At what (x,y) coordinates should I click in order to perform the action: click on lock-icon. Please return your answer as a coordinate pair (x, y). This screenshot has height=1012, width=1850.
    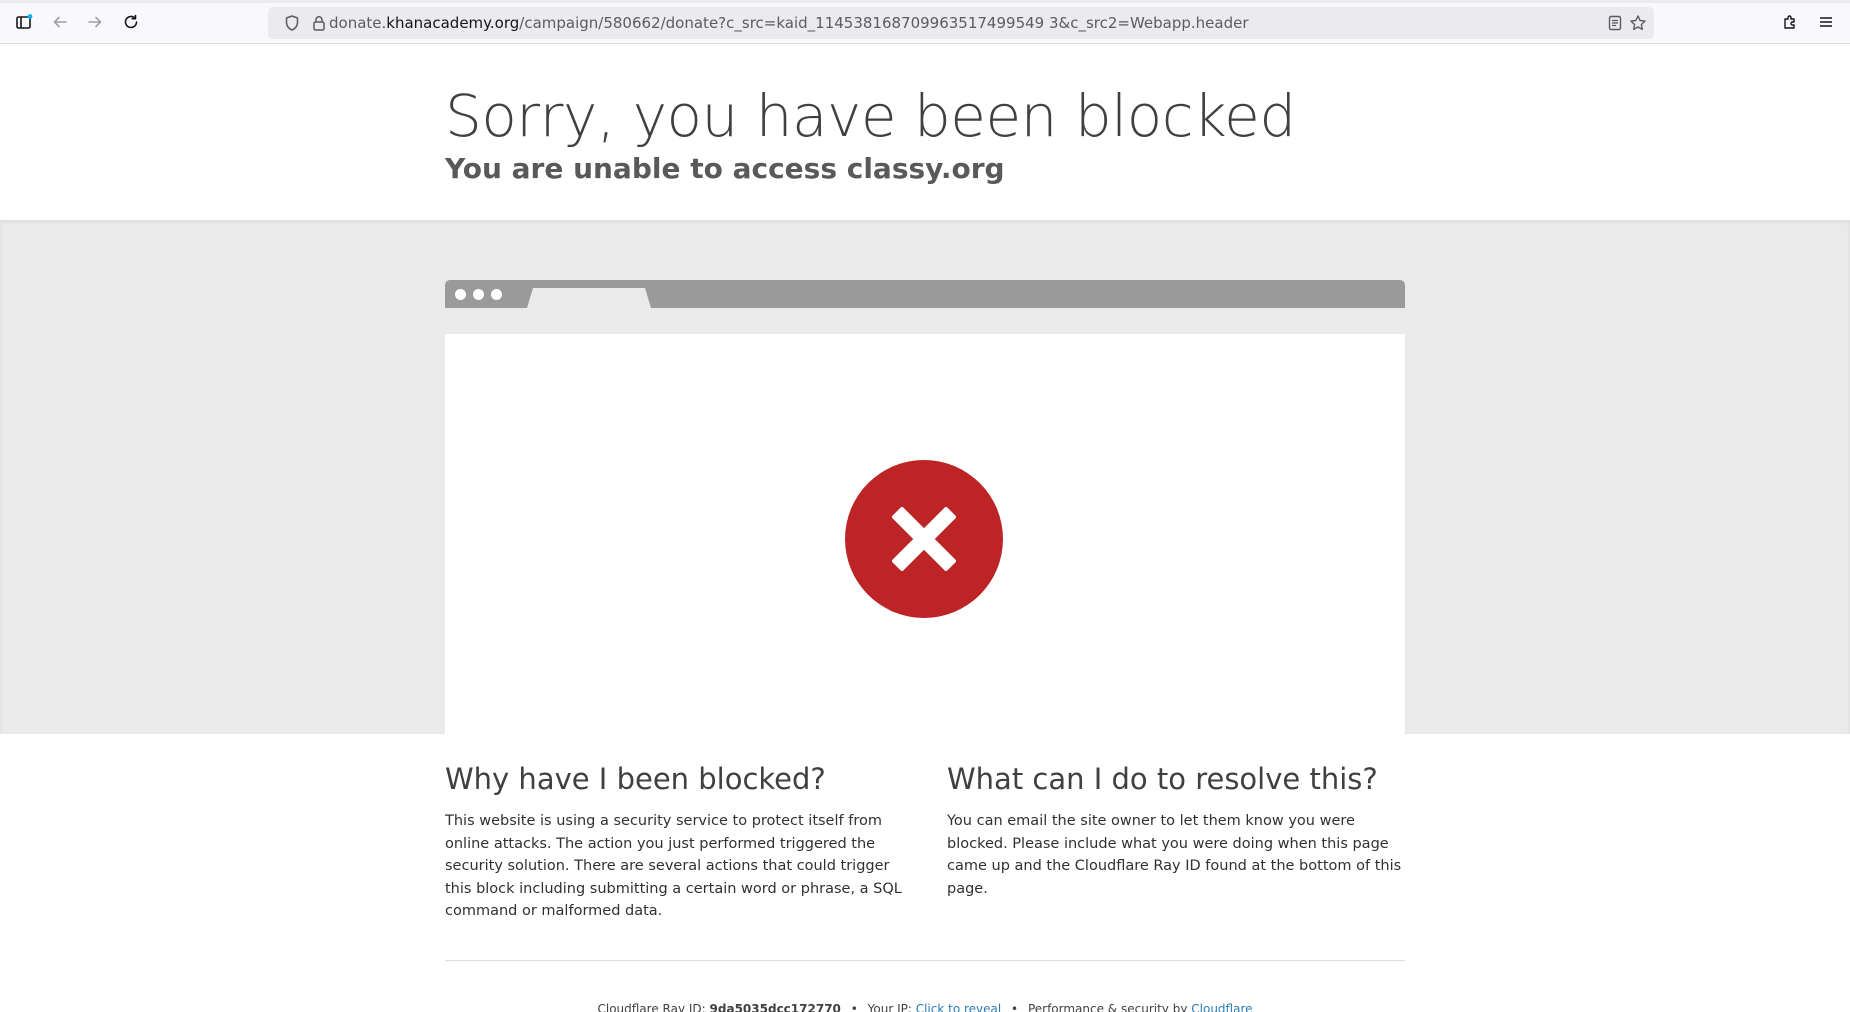
    Looking at the image, I should click on (319, 23).